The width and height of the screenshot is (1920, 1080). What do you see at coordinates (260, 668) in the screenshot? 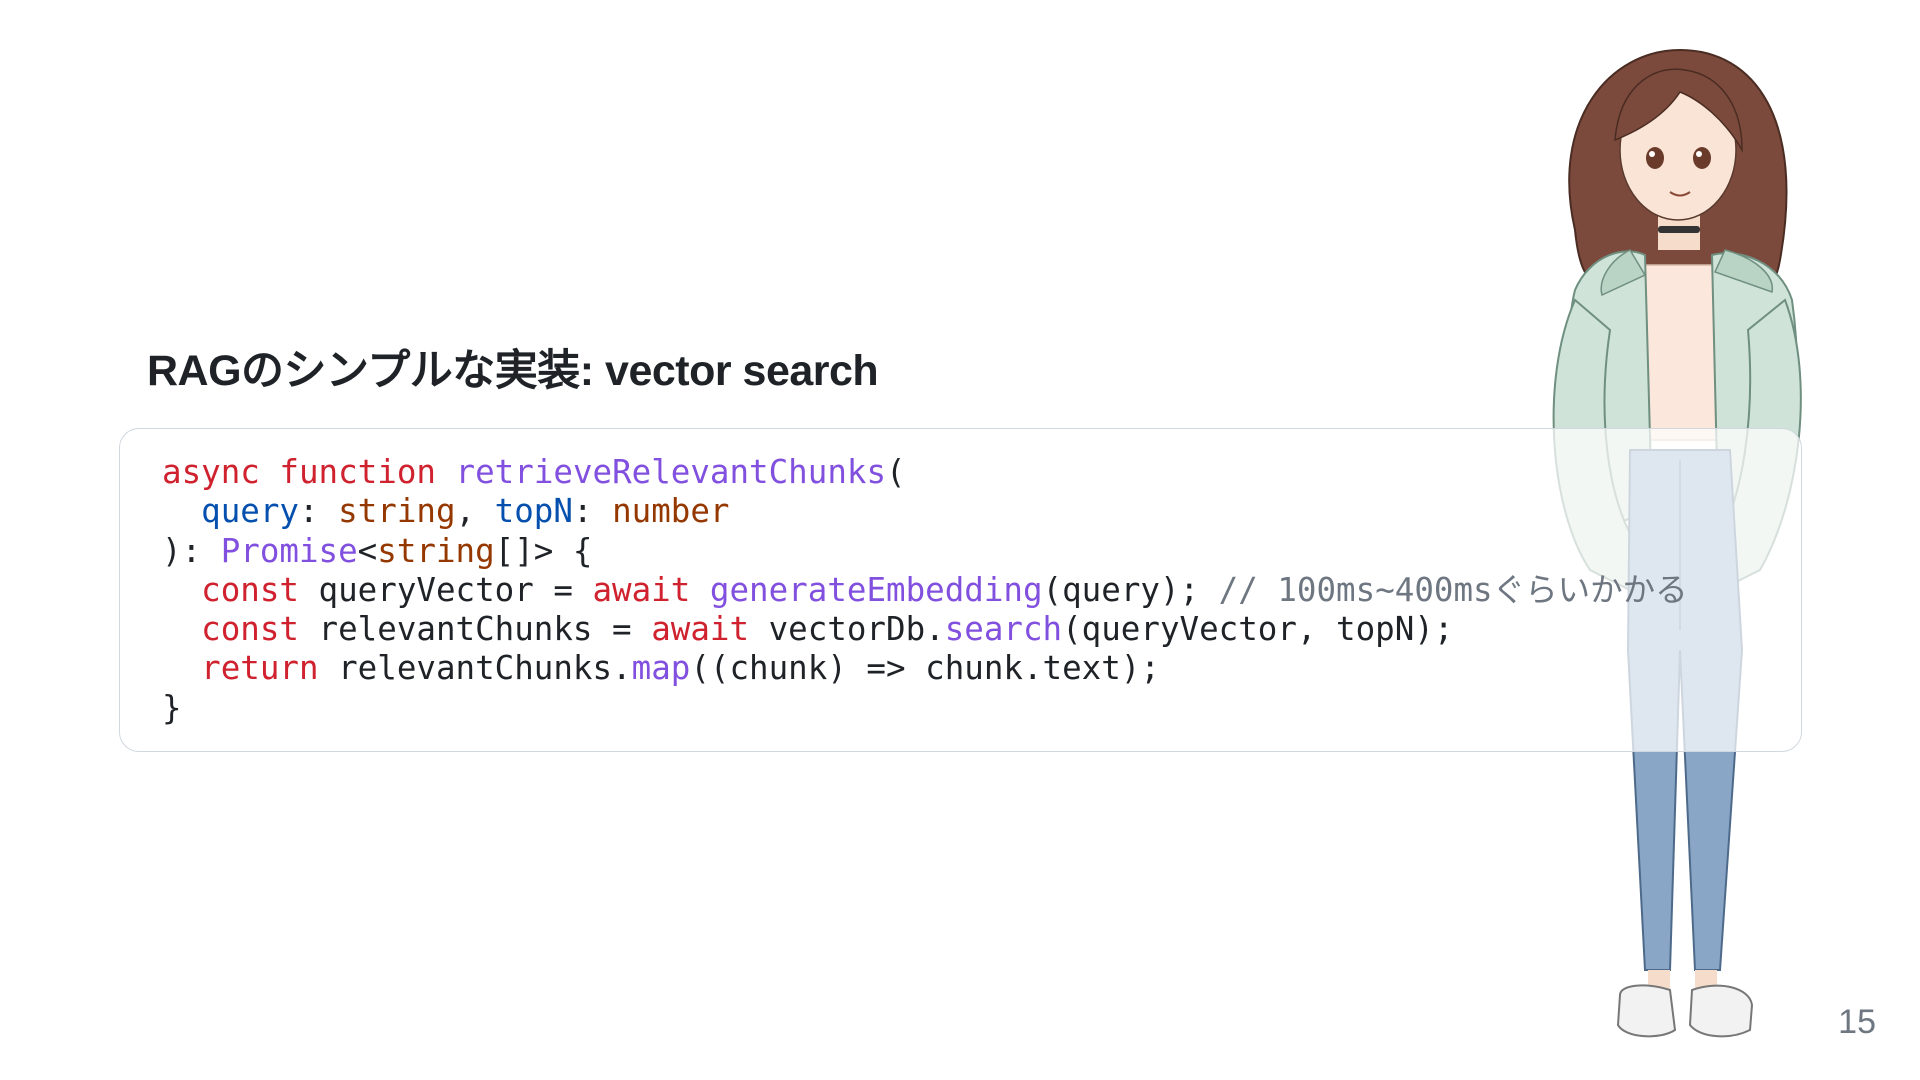
I see `keyword-token: return` at bounding box center [260, 668].